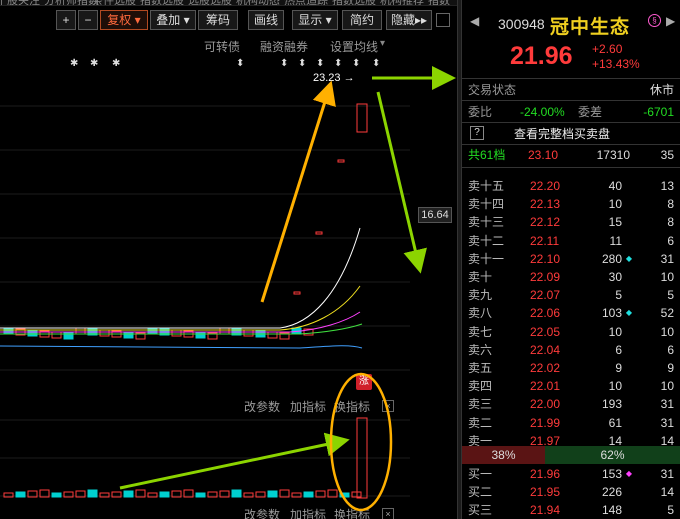 Image resolution: width=680 pixels, height=519 pixels. What do you see at coordinates (545, 510) in the screenshot?
I see `level-price: 21.94` at bounding box center [545, 510].